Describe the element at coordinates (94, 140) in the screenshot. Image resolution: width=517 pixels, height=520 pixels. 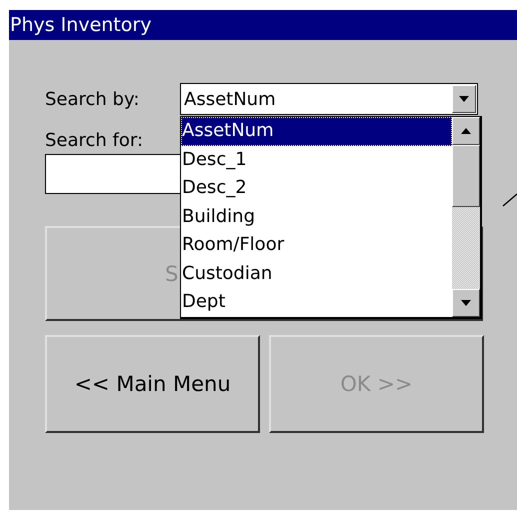
I see `search-for-label: Search for:` at that location.